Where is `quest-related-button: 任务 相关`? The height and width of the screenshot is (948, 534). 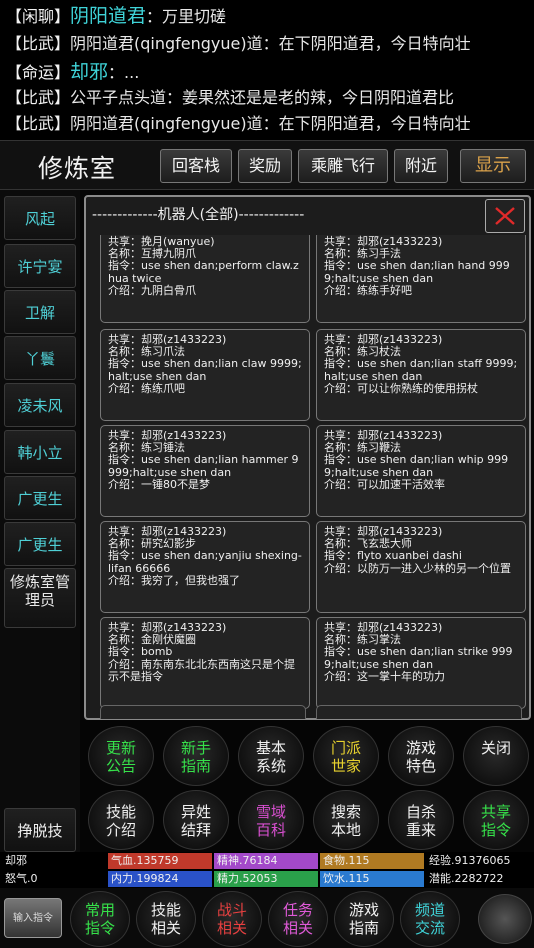 quest-related-button: 任务 相关 is located at coordinates (298, 919).